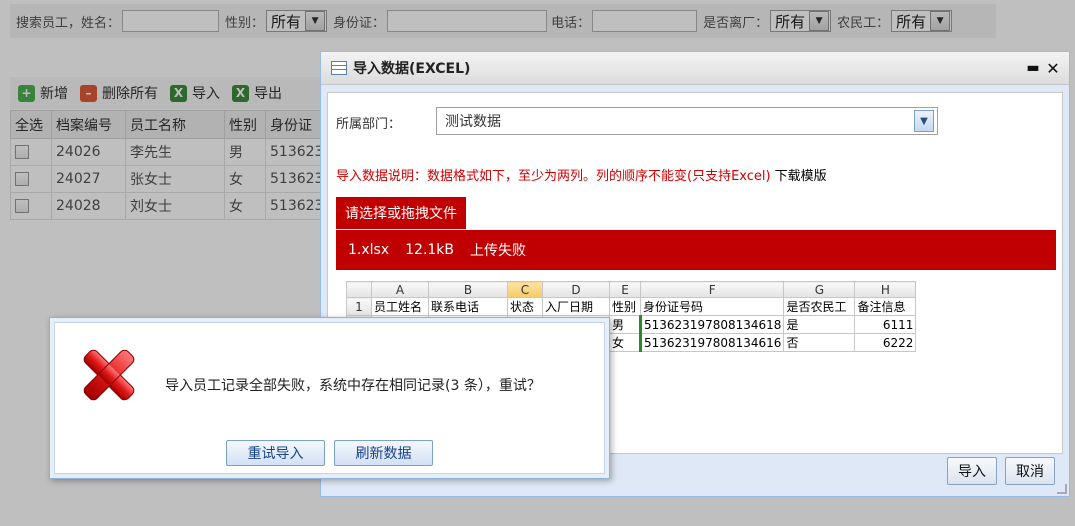 This screenshot has width=1075, height=526. I want to click on spreadsheet-col-letter: C, so click(525, 289).